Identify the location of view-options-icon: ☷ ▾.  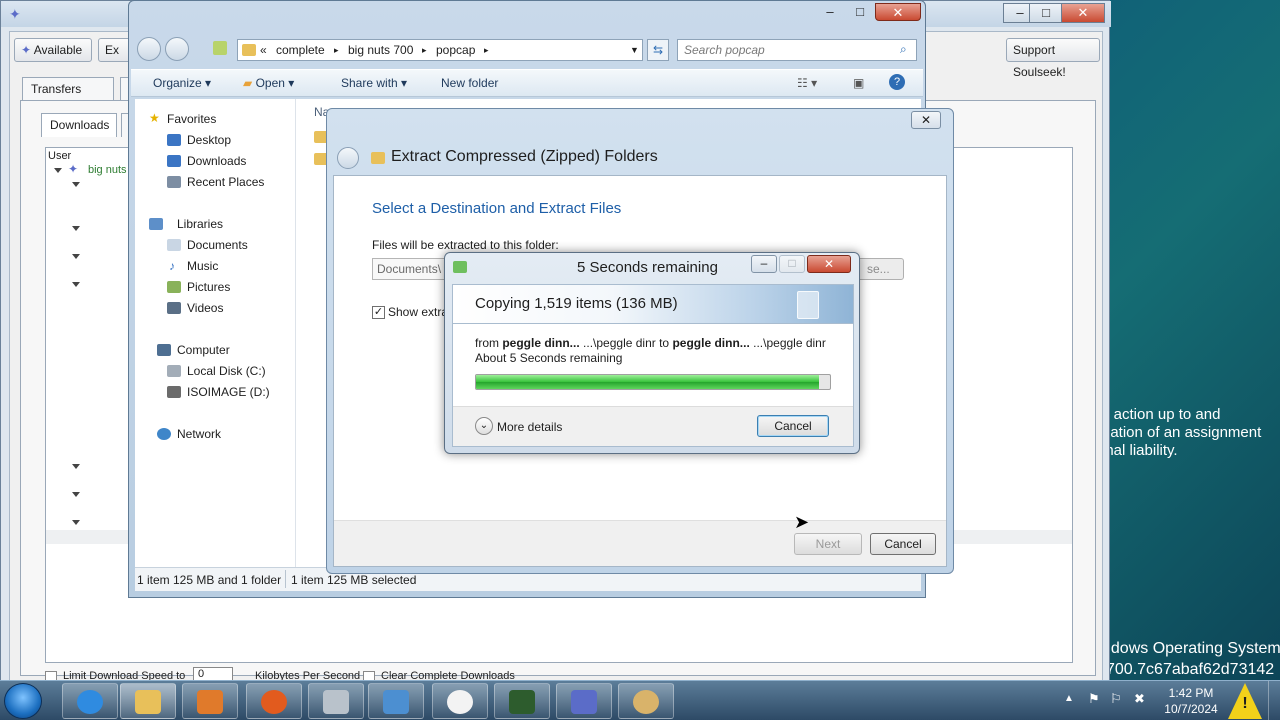
(807, 83).